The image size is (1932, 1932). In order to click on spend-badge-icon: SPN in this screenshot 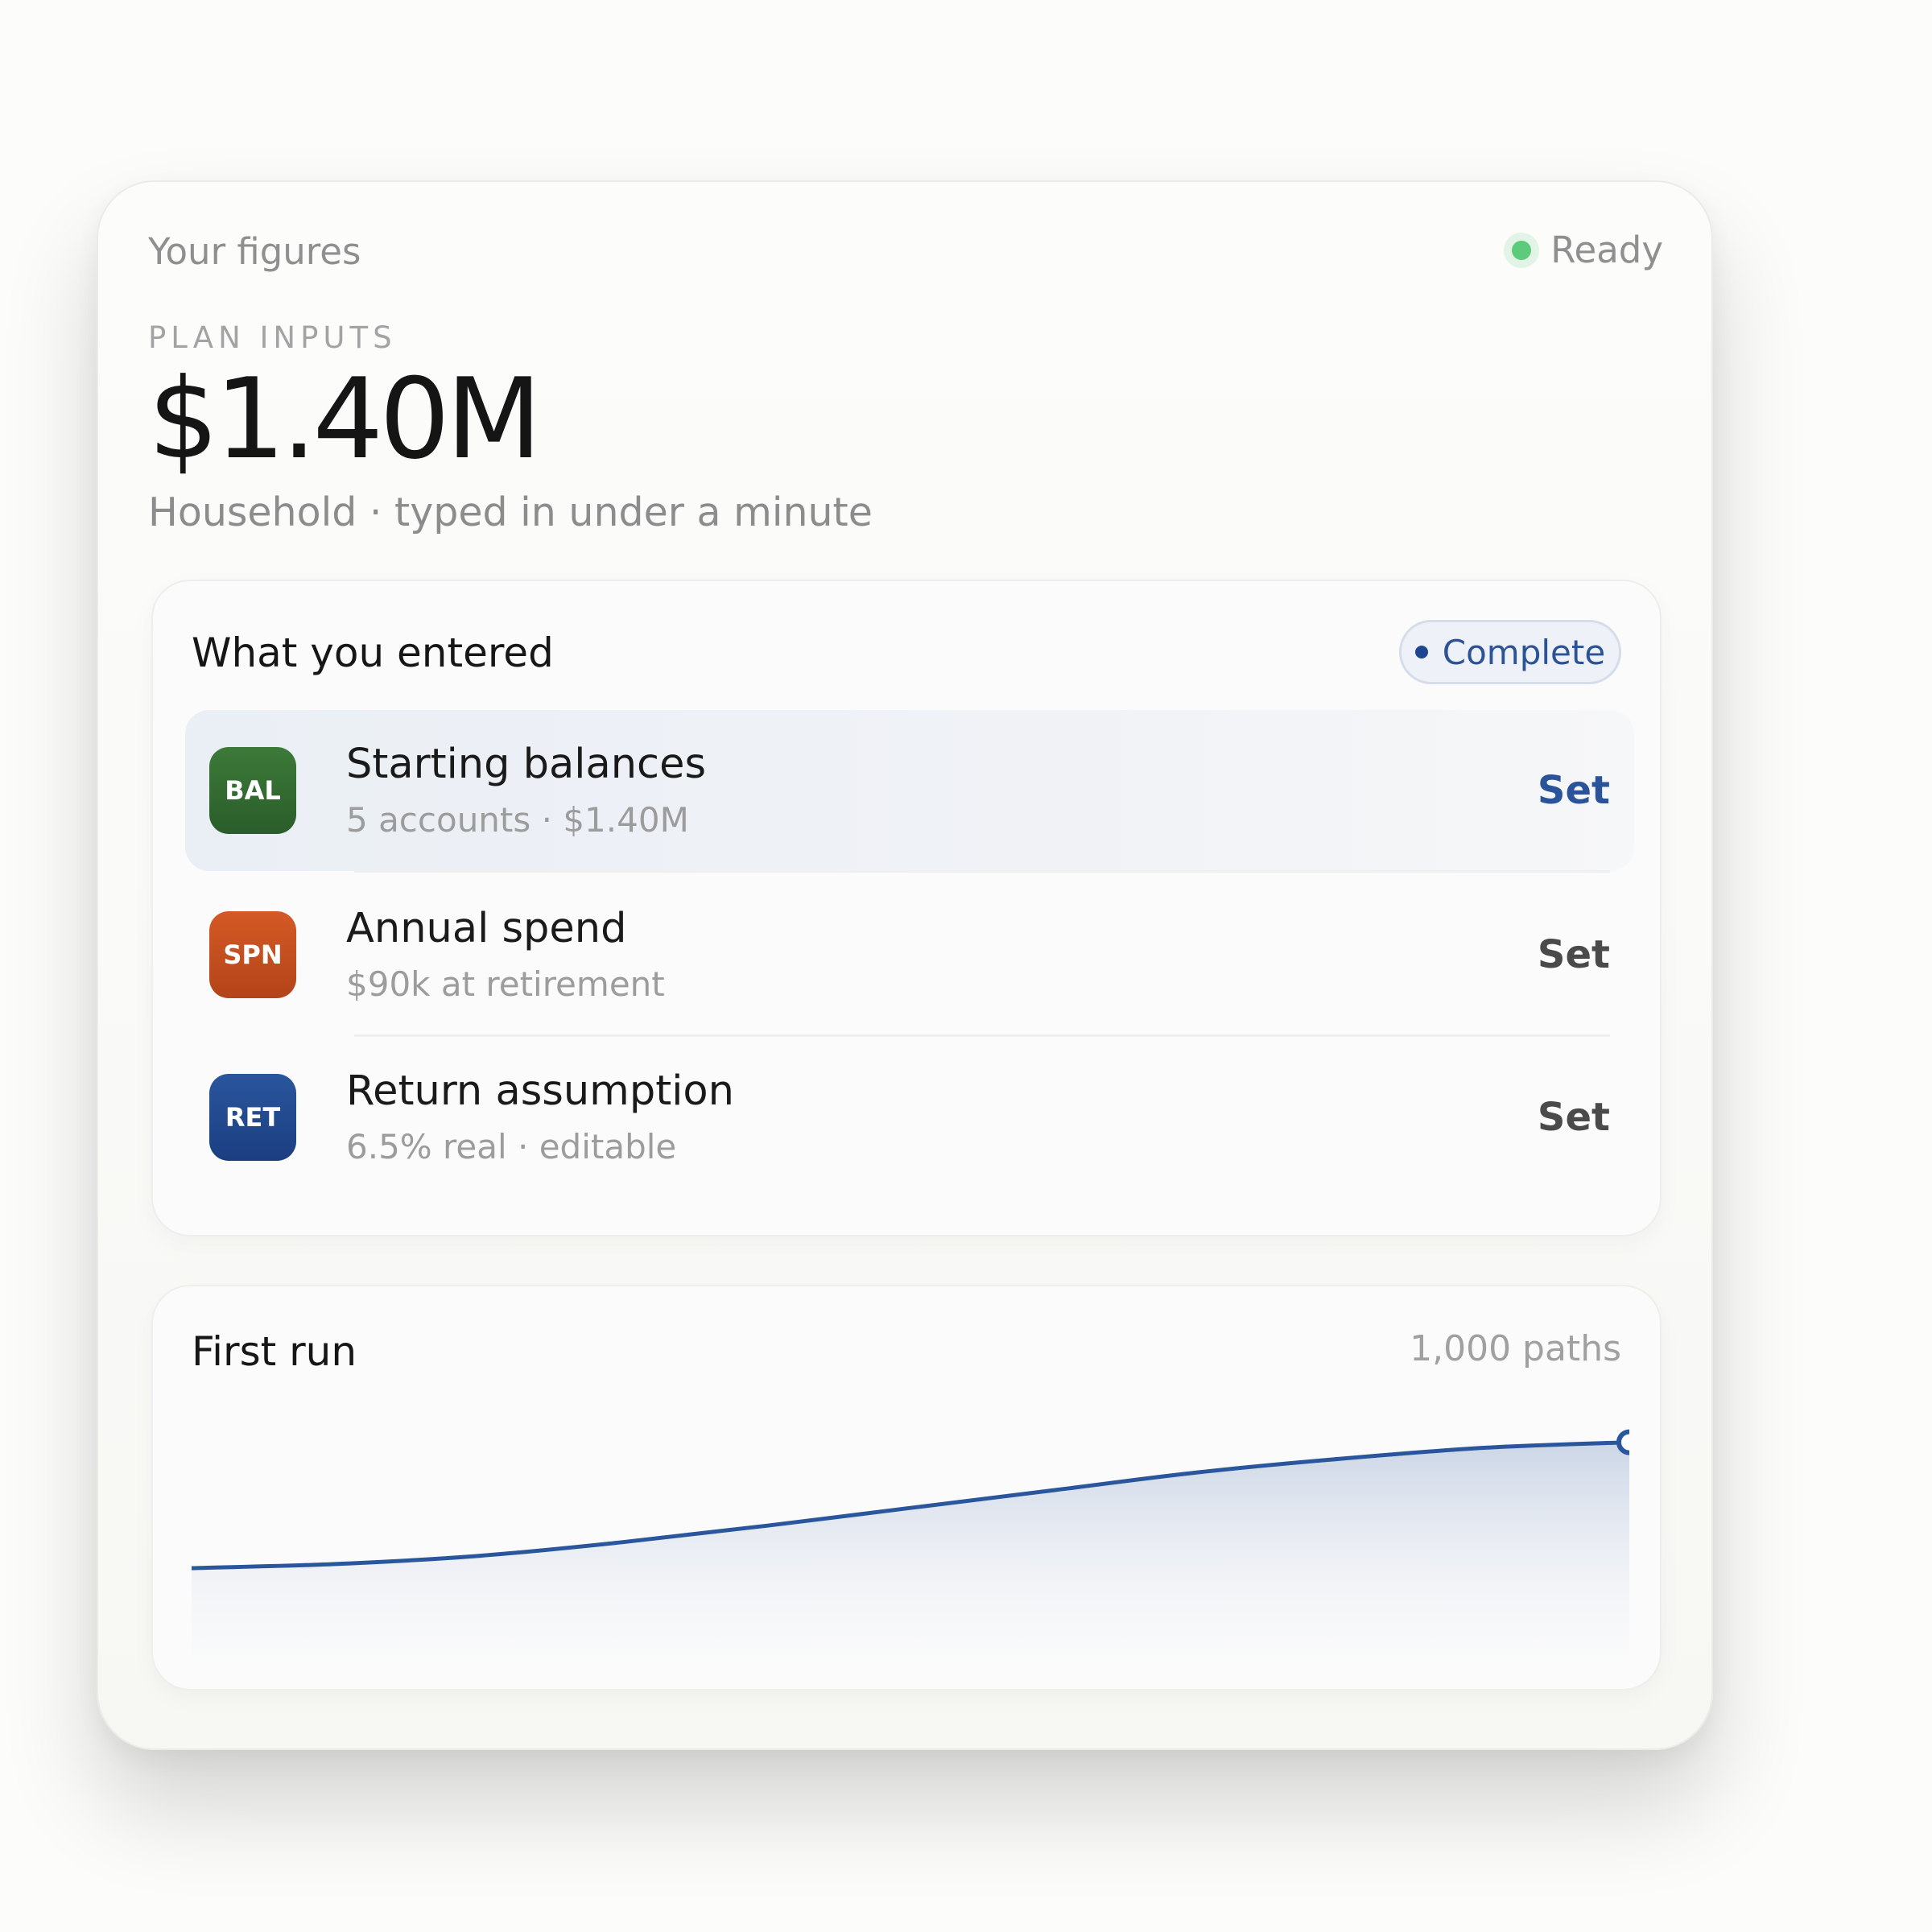, I will do `click(252, 954)`.